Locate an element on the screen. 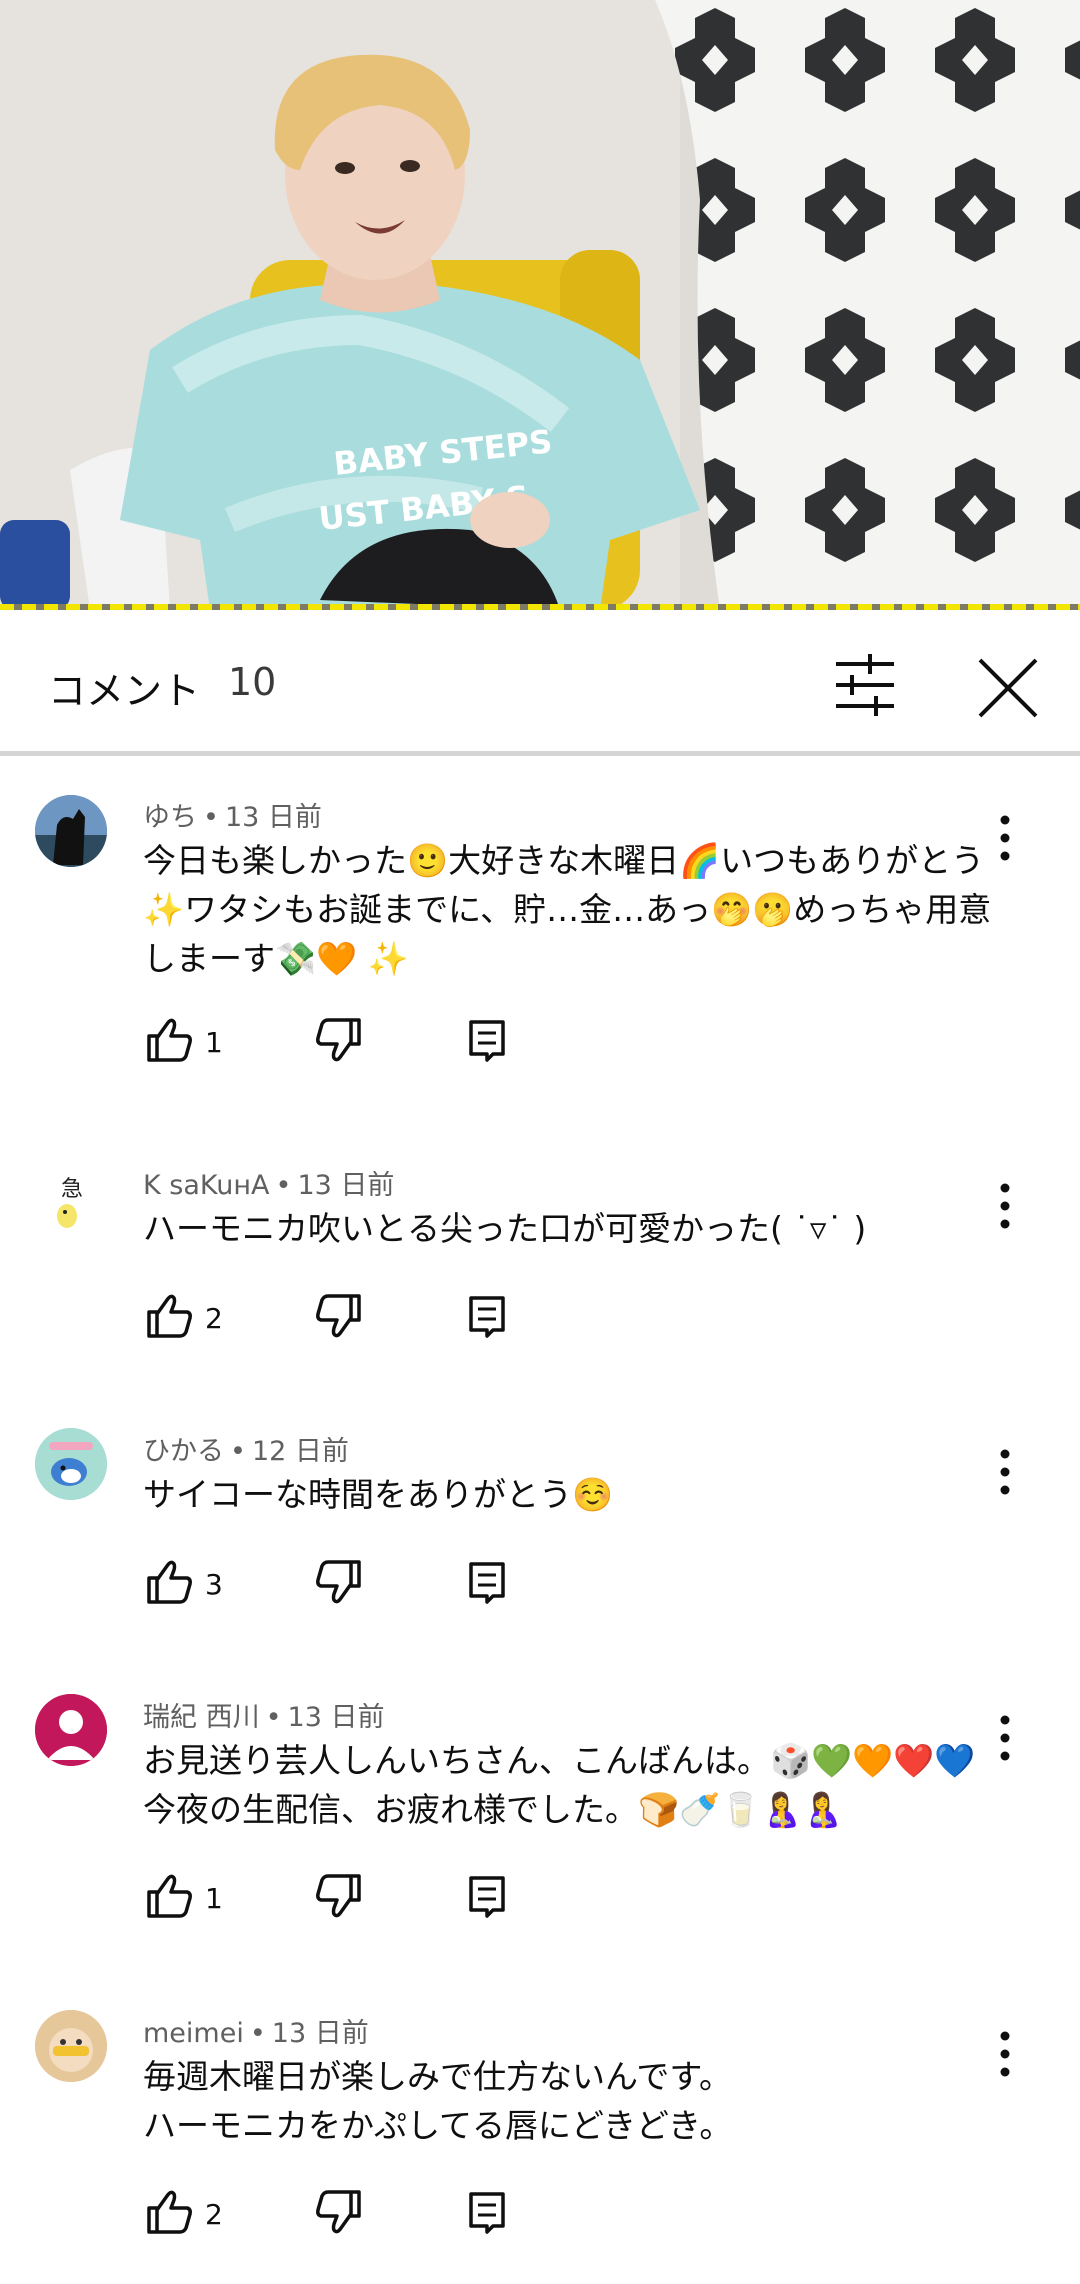 The image size is (1080, 2284). comment-author: K saKuнA is located at coordinates (206, 1185).